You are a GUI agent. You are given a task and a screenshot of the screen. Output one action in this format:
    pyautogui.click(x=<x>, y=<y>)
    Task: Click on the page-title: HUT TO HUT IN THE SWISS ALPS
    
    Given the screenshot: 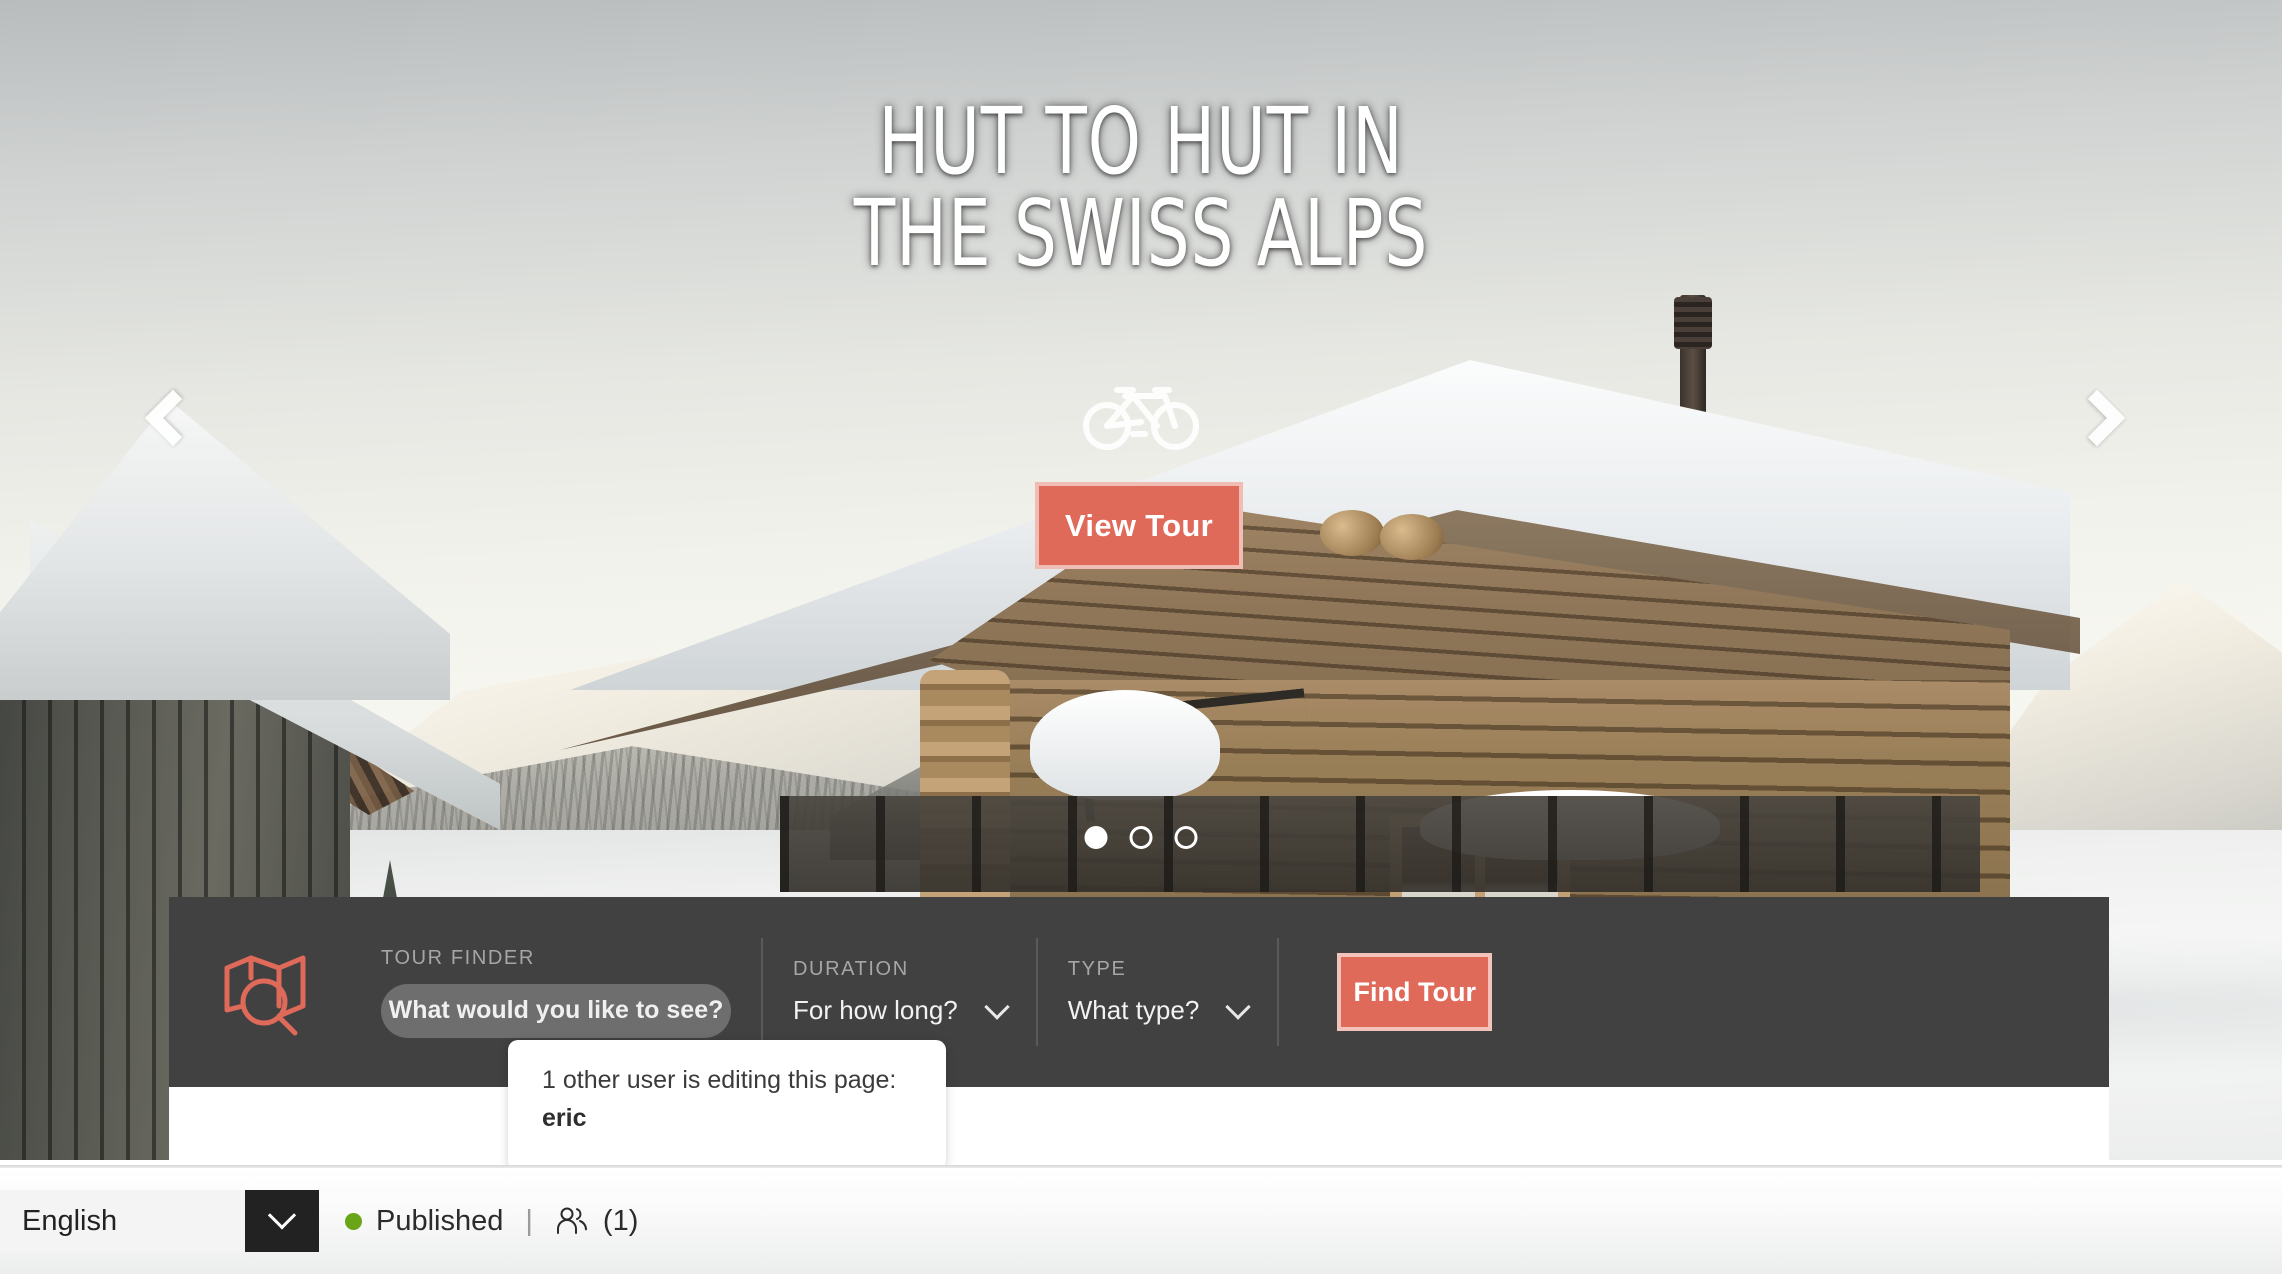 What is the action you would take?
    pyautogui.click(x=1141, y=187)
    